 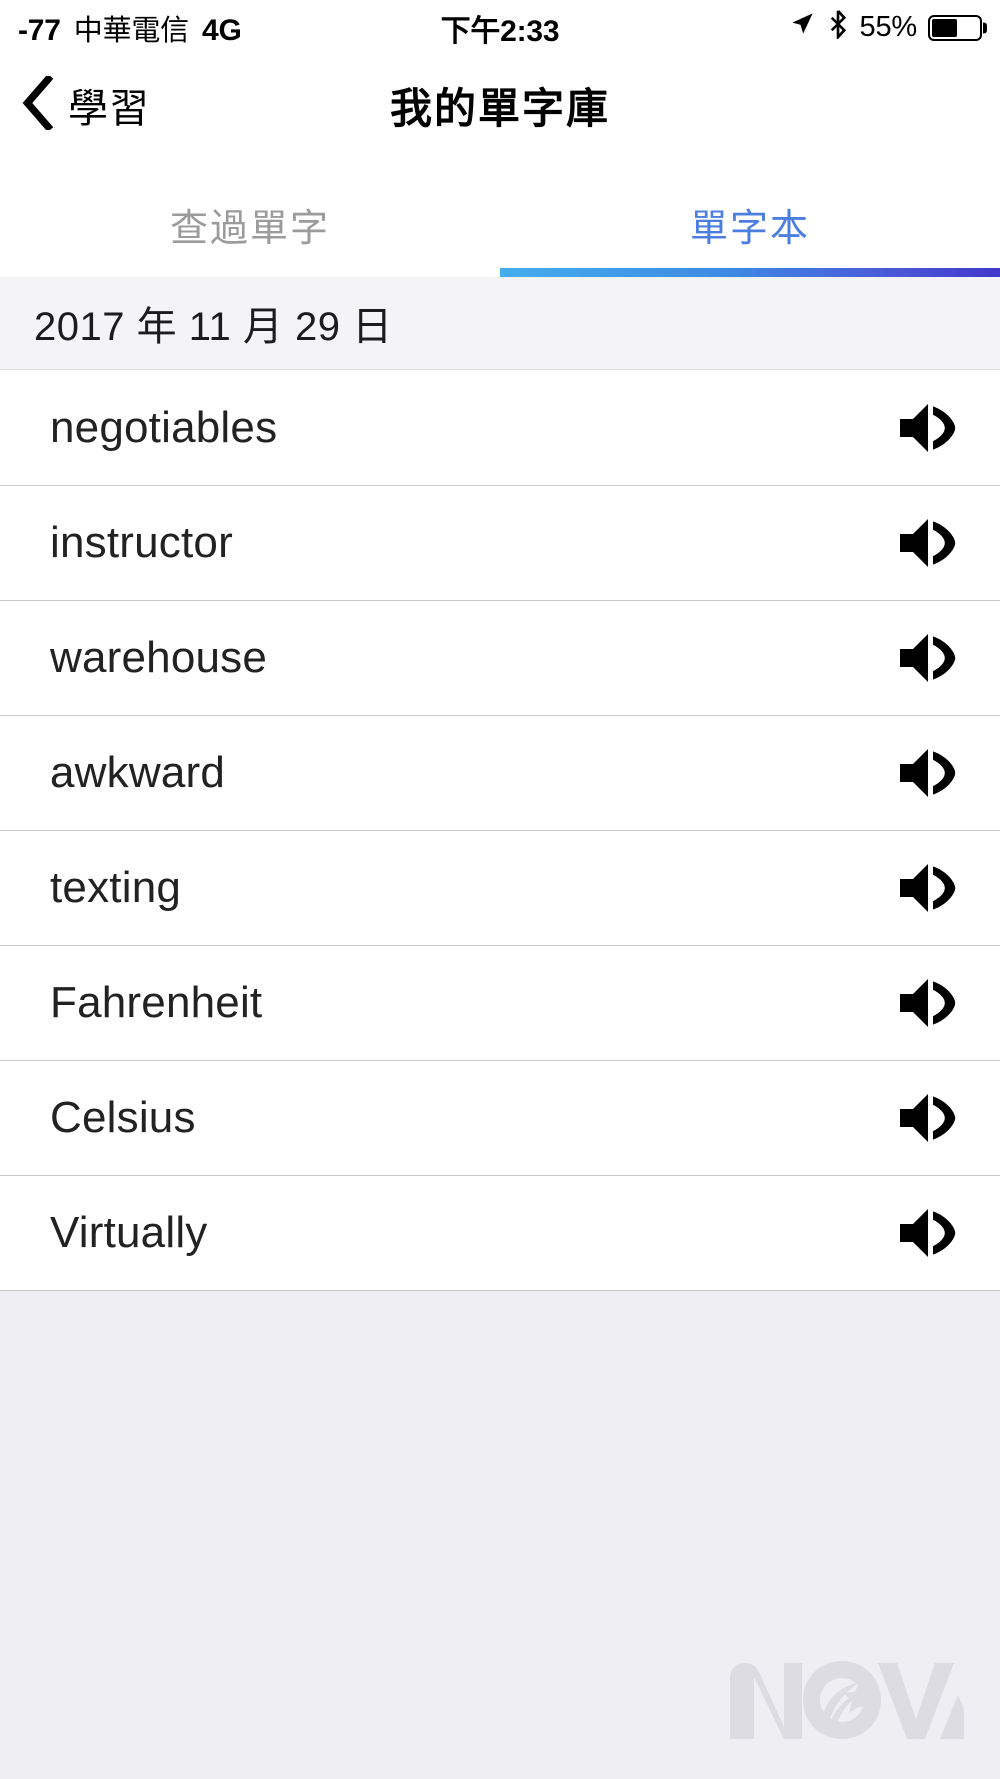 What do you see at coordinates (39, 30) in the screenshot?
I see `signal-rssi-text: -77` at bounding box center [39, 30].